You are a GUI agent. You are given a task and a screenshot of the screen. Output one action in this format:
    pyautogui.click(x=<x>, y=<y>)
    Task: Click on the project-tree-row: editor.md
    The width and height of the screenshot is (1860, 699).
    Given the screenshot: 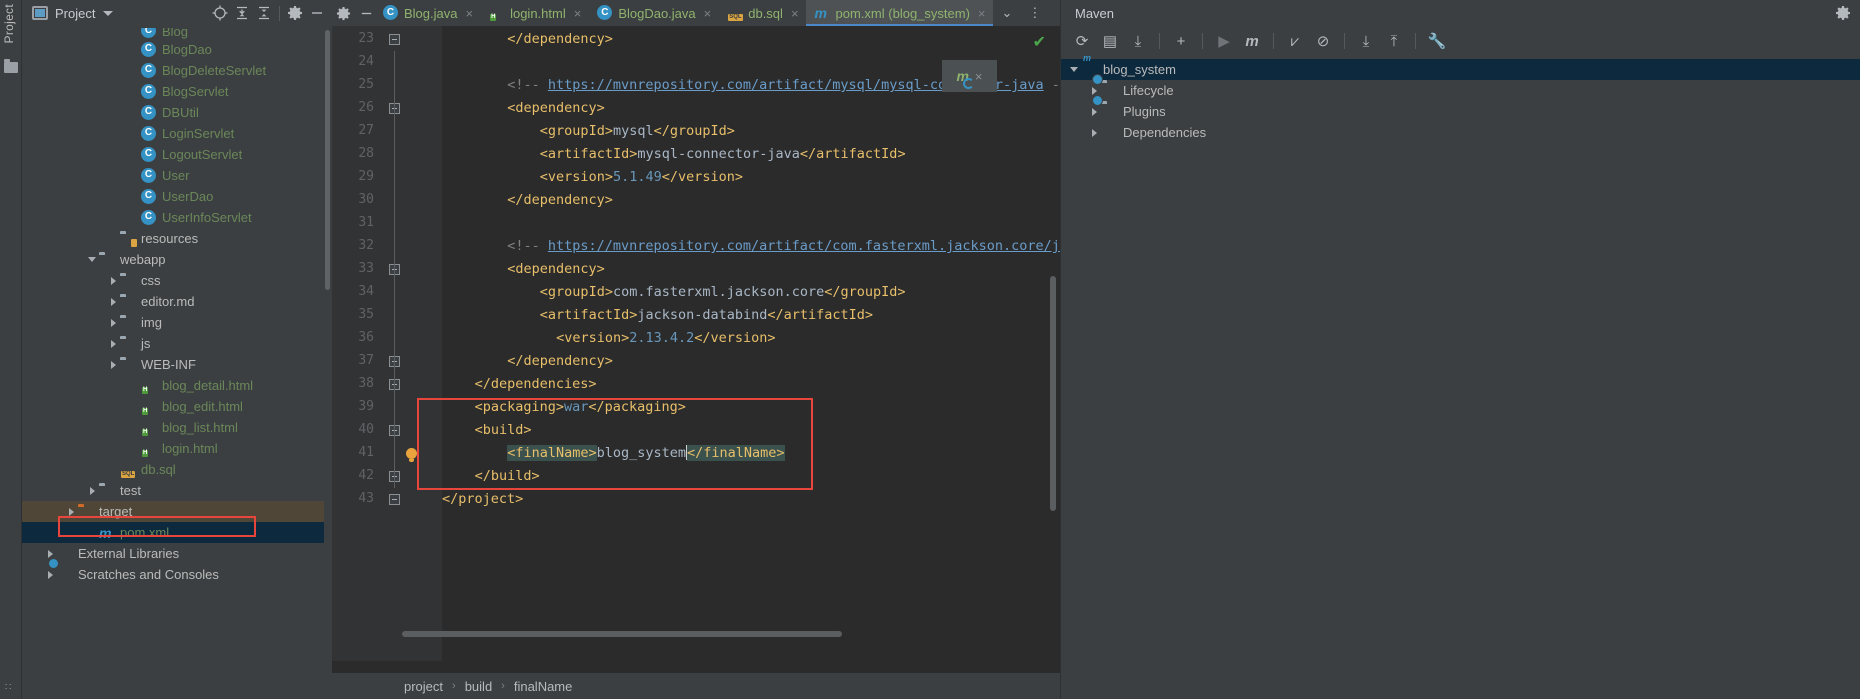 What is the action you would take?
    pyautogui.click(x=173, y=301)
    